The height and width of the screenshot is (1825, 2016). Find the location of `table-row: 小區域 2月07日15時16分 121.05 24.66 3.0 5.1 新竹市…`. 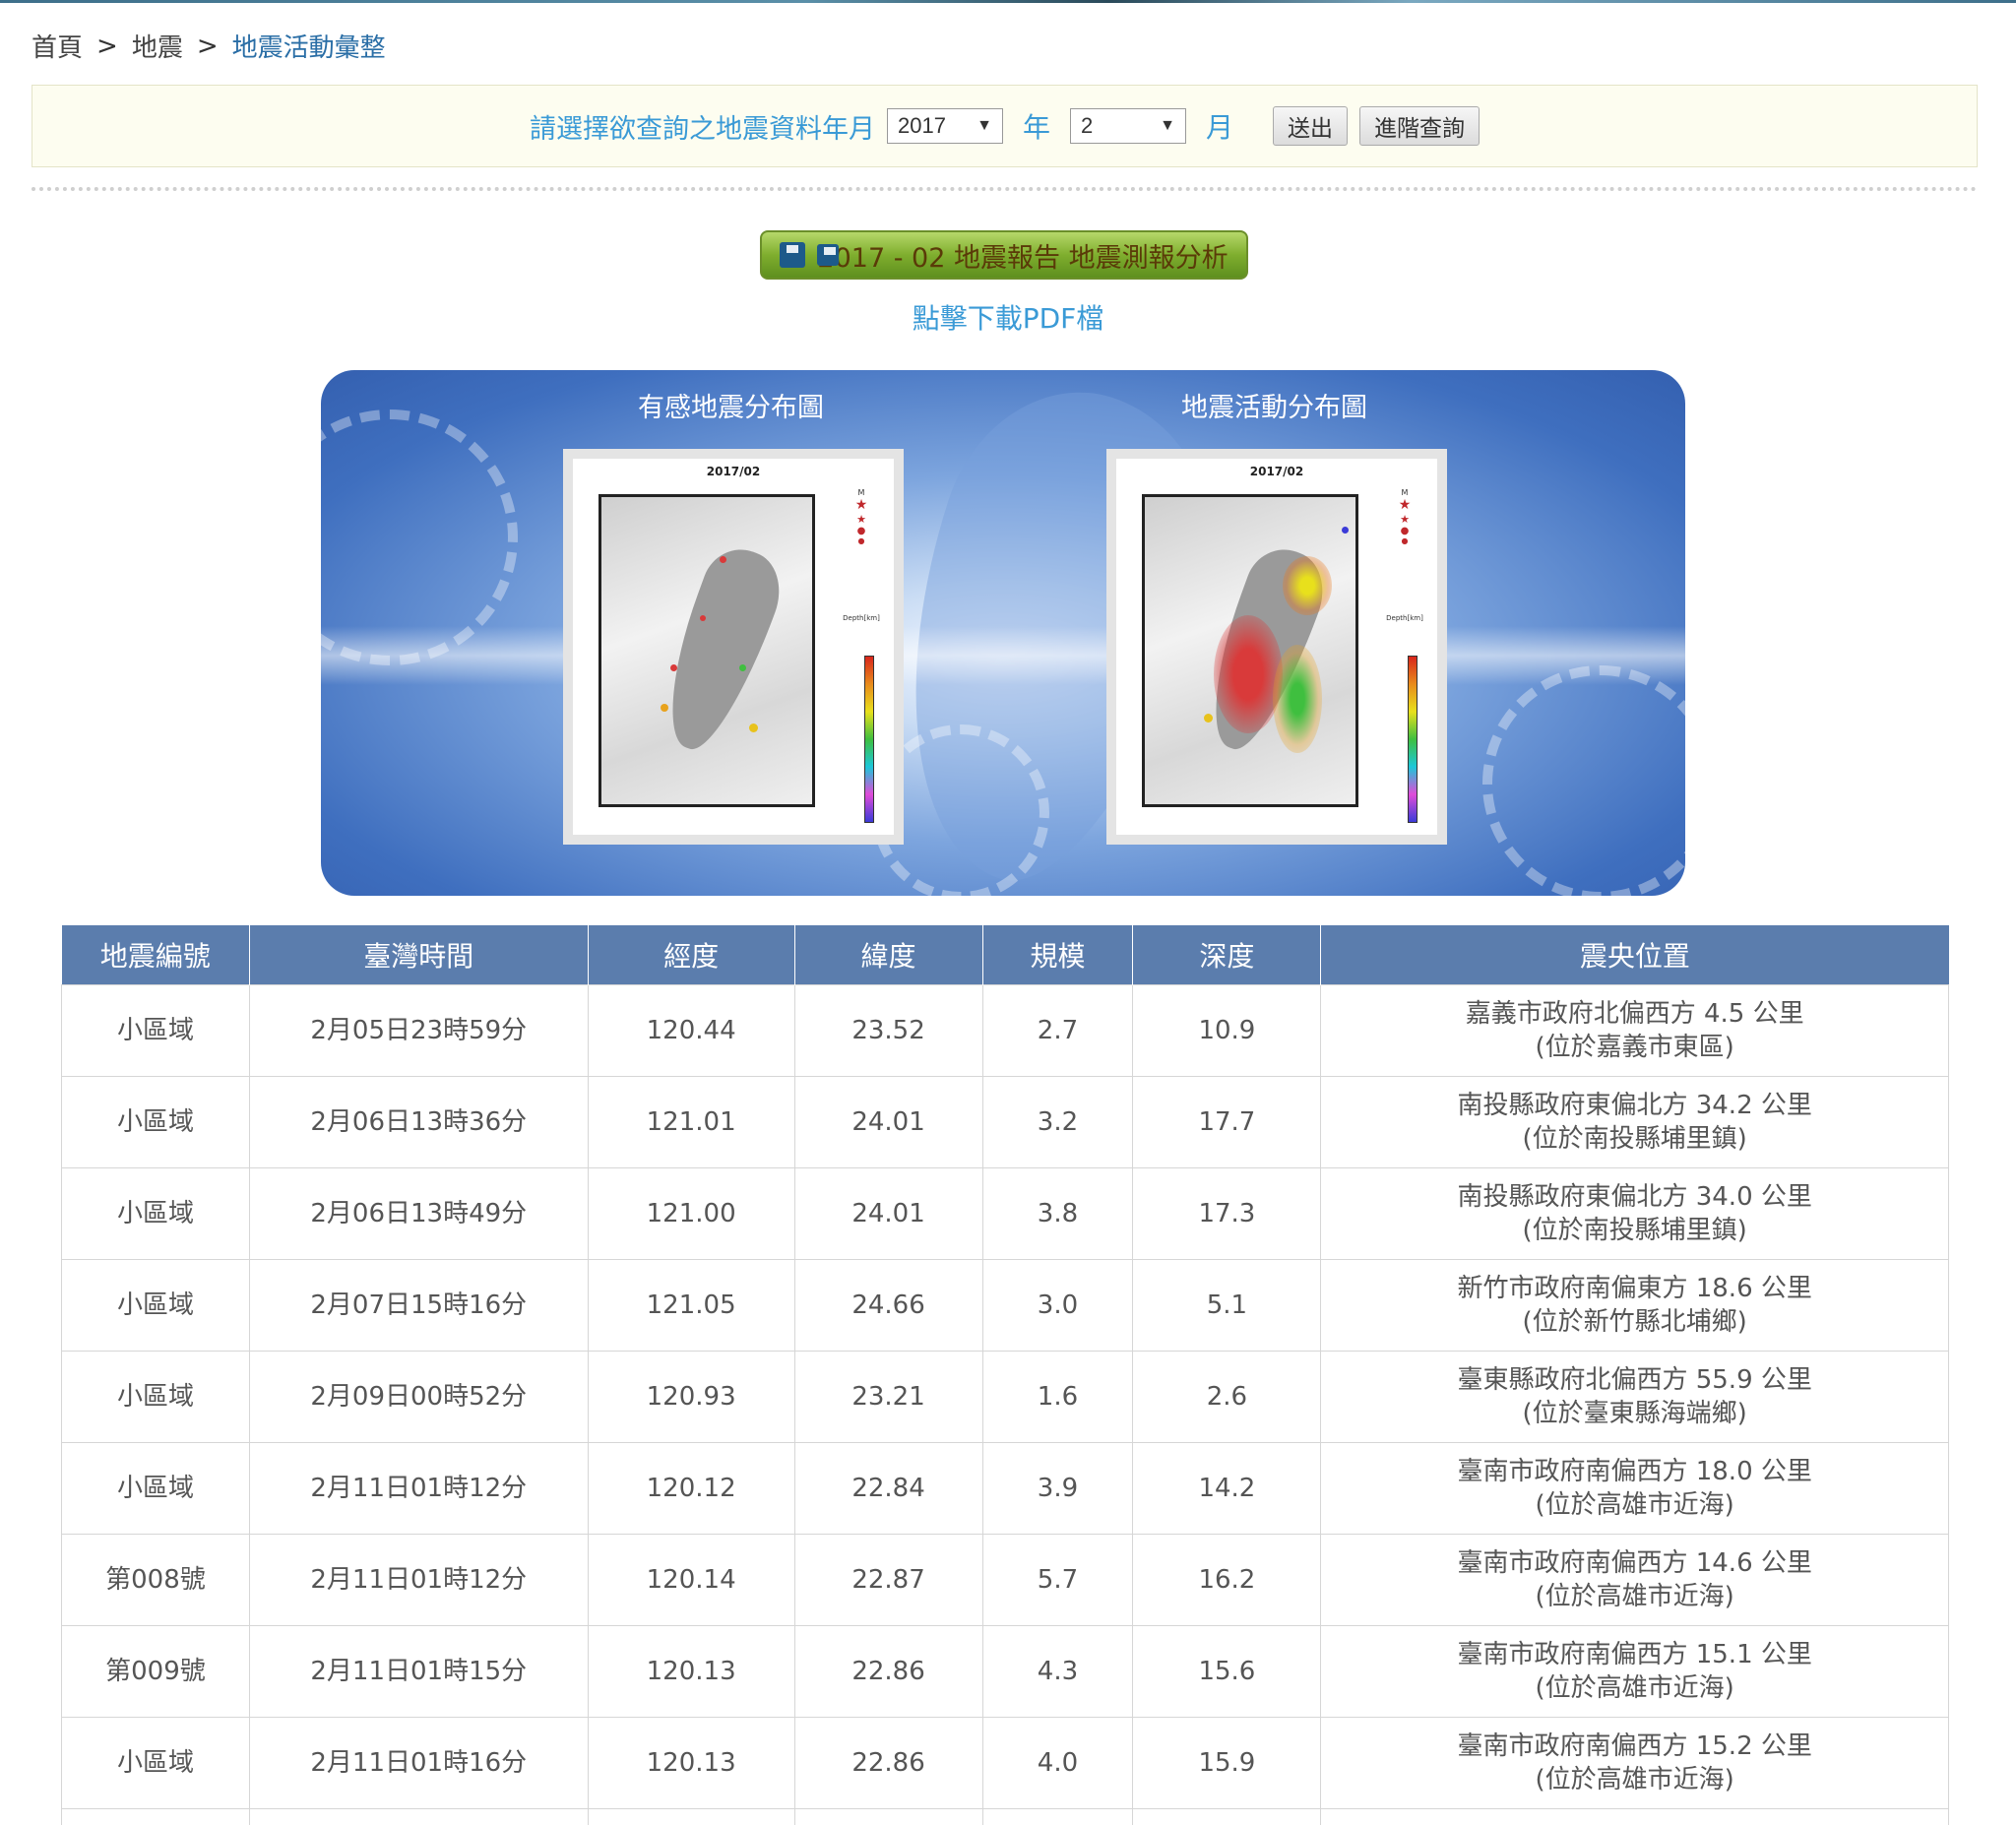

table-row: 小區域 2月07日15時16分 121.05 24.66 3.0 5.1 新竹市… is located at coordinates (1005, 1305).